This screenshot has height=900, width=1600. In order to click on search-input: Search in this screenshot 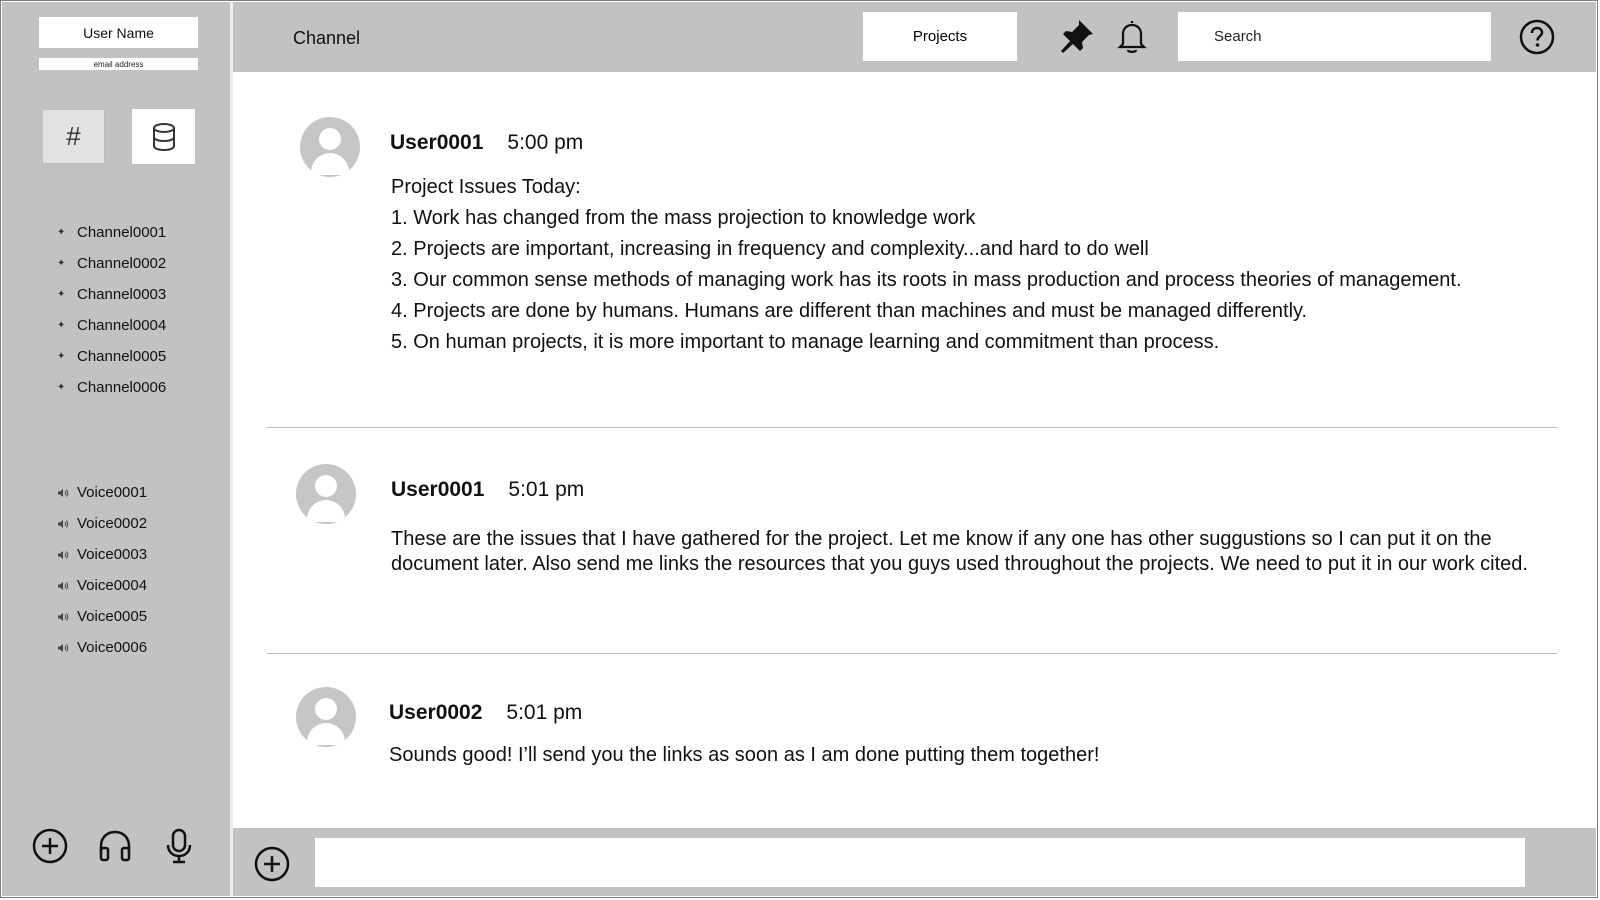, I will do `click(1334, 36)`.